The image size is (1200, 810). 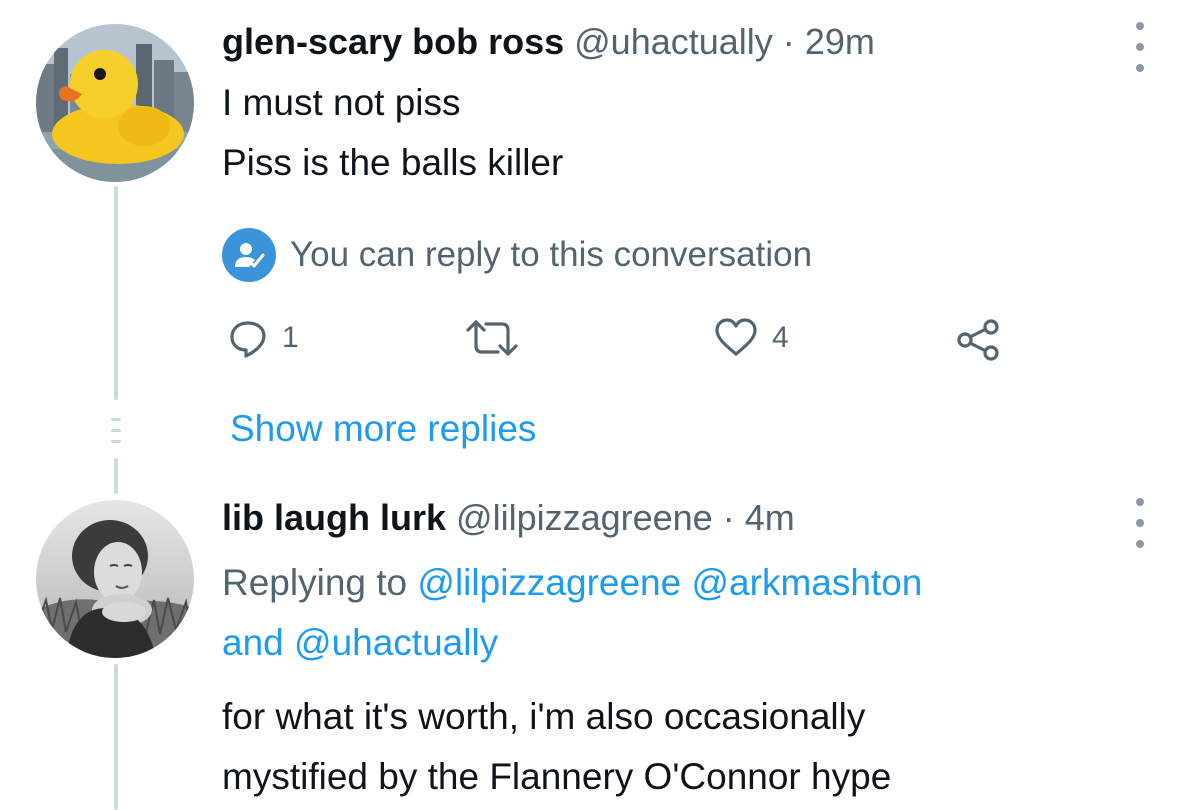 I want to click on retweet-button, so click(x=492, y=338).